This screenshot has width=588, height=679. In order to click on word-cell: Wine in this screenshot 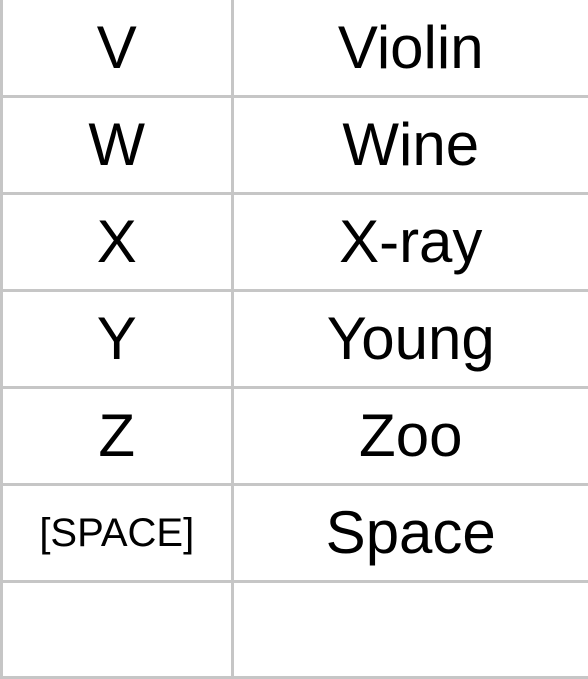, I will do `click(410, 144)`.